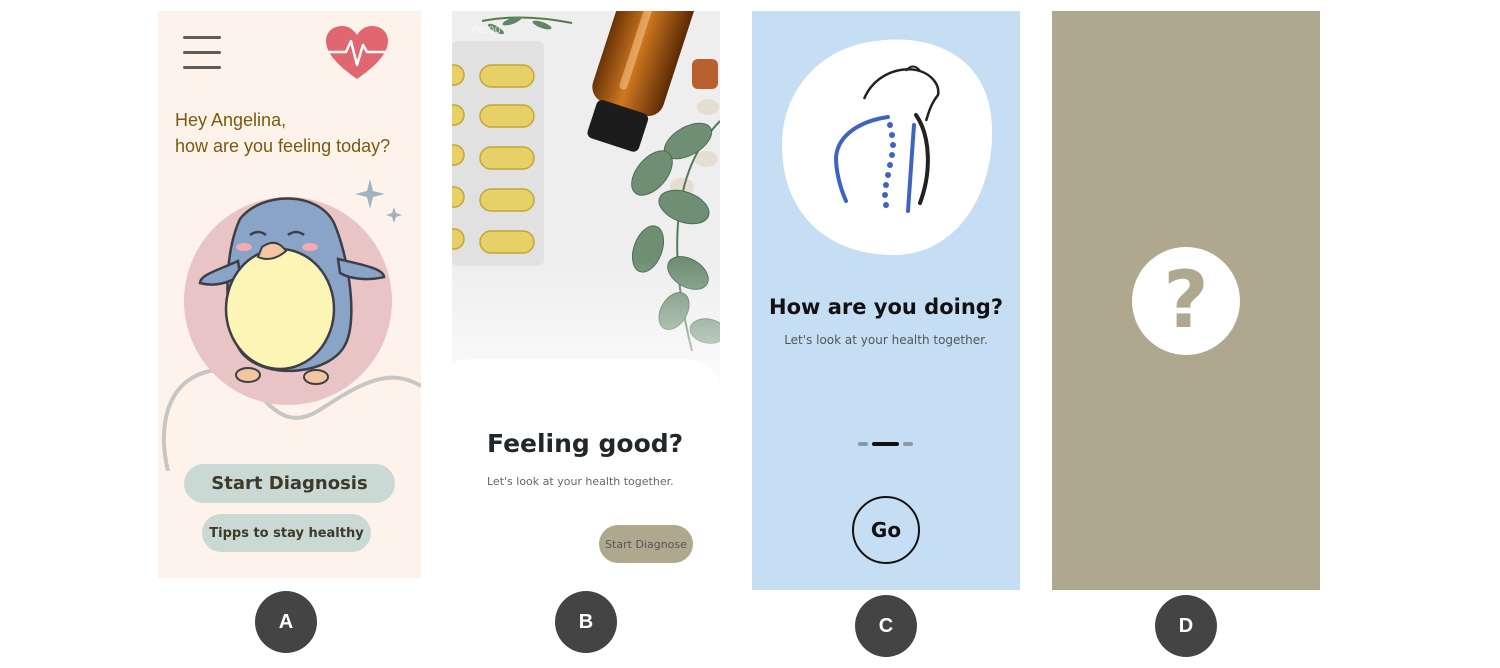 The height and width of the screenshot is (668, 1500). Describe the element at coordinates (586, 206) in the screenshot. I see `medicine-photo` at that location.